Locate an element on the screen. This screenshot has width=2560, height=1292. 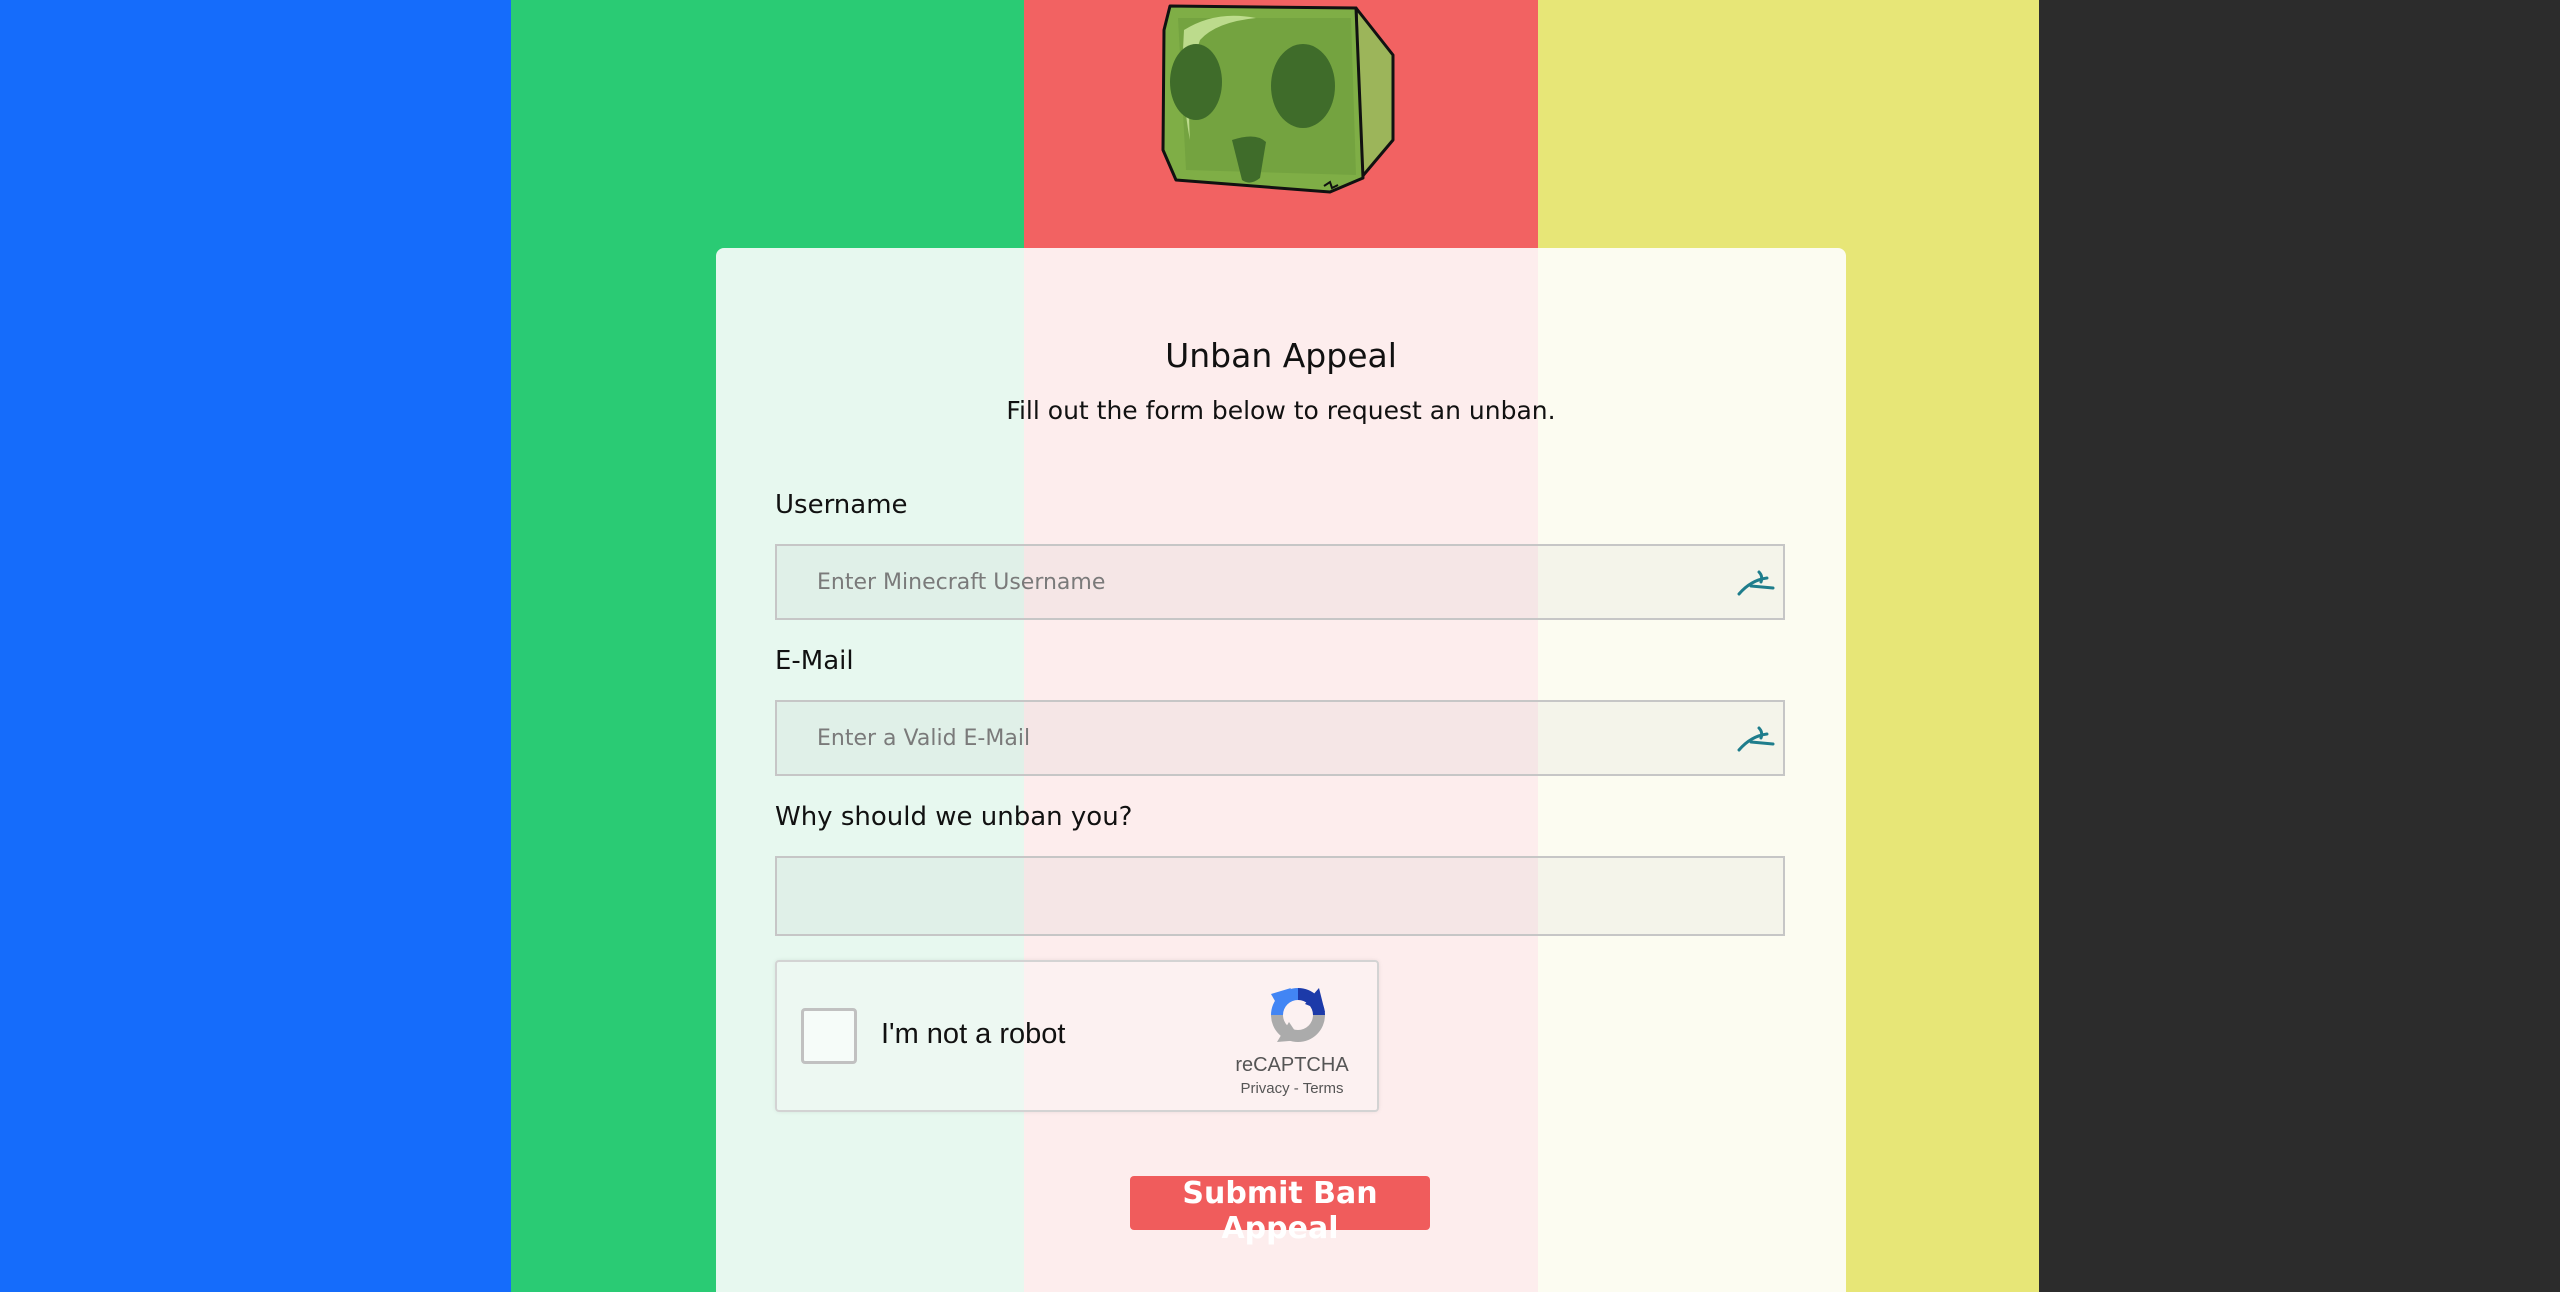
reason-field is located at coordinates (1280, 896).